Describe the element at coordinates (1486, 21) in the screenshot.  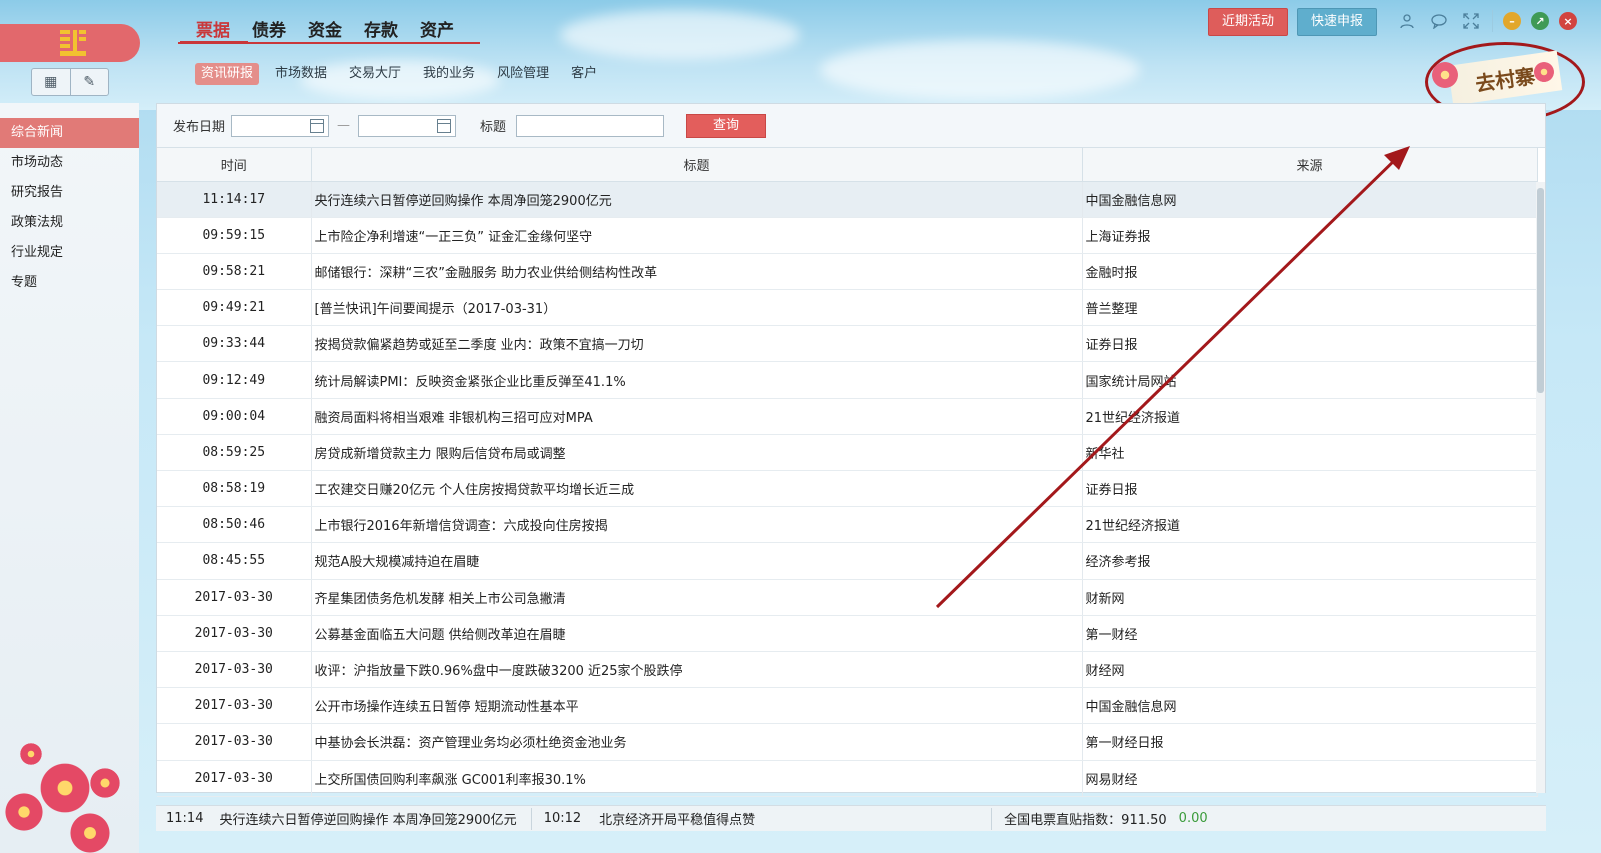
I see `window-controls: – ↗ ×` at that location.